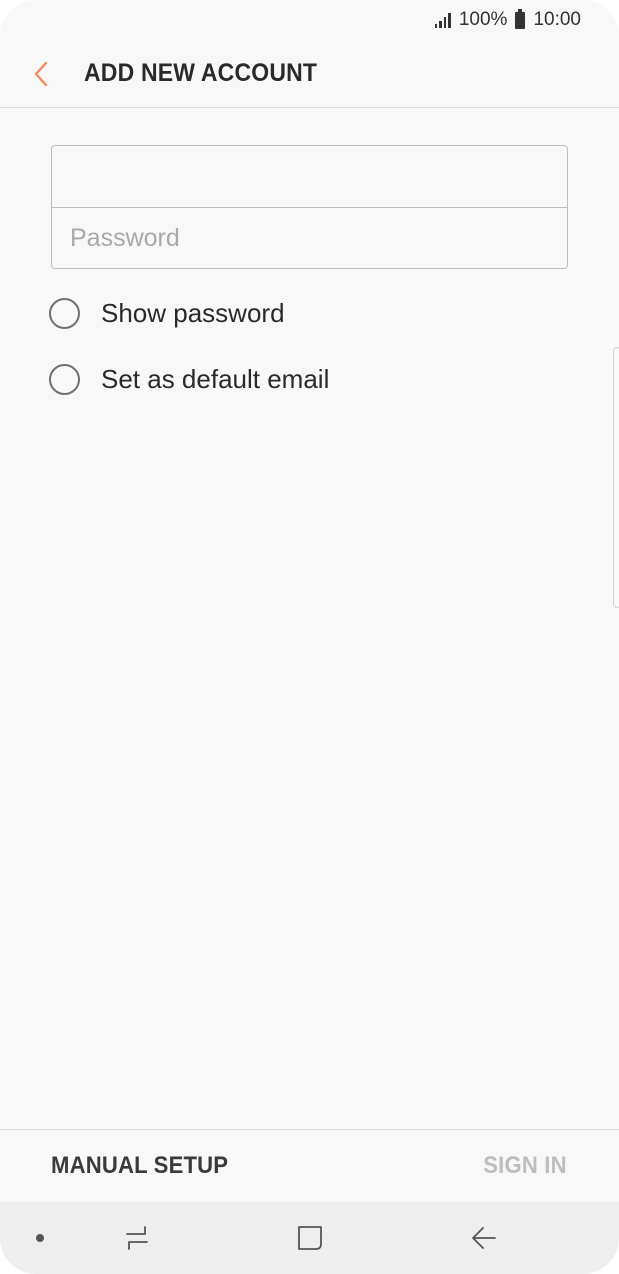 The height and width of the screenshot is (1274, 619). I want to click on battery-percentage: 100%, so click(483, 19).